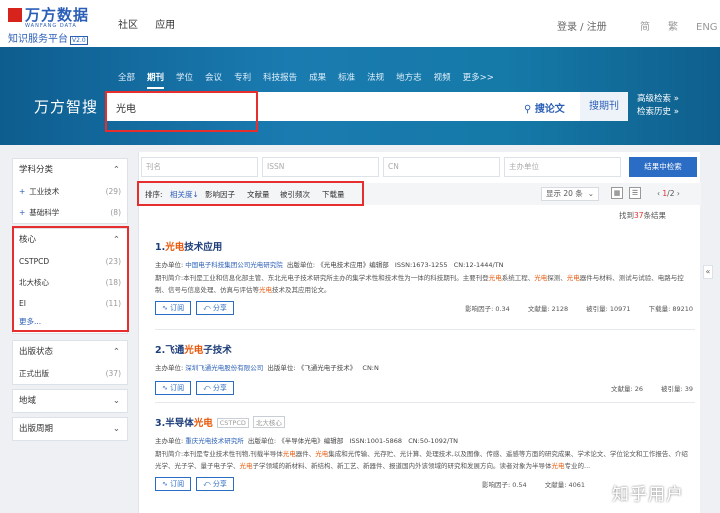 This screenshot has width=720, height=513. I want to click on tab-tech-report: 科技报告, so click(280, 78).